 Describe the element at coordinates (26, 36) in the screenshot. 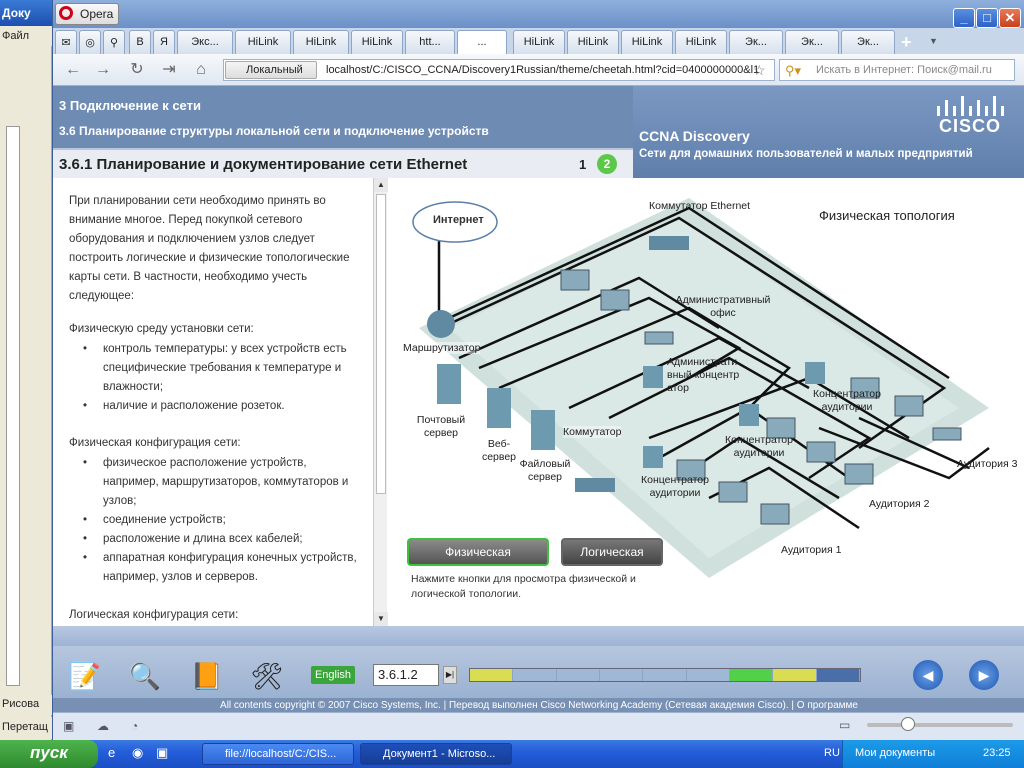

I see `word-menu-file: Файл` at that location.